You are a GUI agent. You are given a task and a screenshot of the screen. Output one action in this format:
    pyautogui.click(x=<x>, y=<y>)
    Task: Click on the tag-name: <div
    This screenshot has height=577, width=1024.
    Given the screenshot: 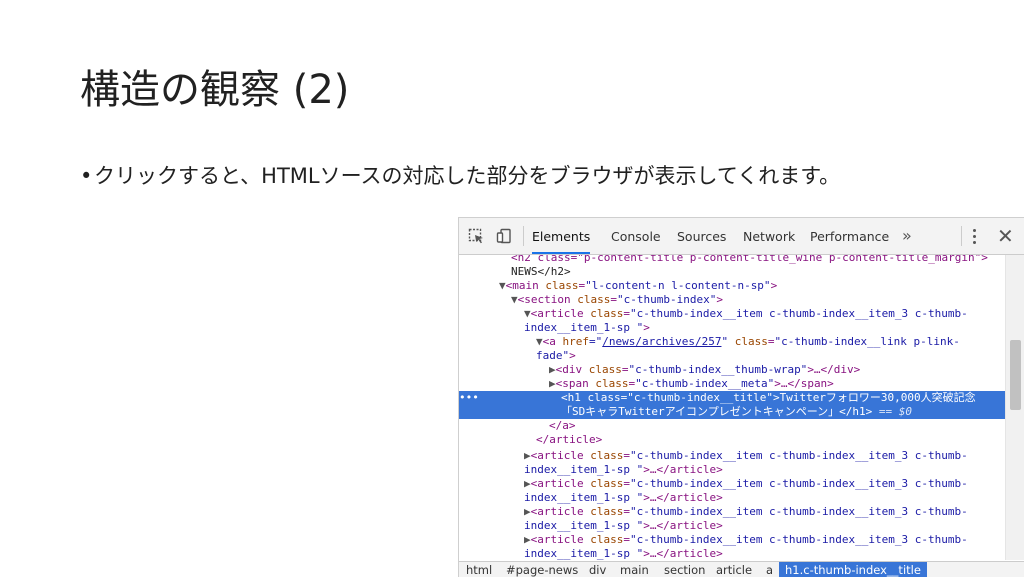 What is the action you would take?
    pyautogui.click(x=569, y=369)
    